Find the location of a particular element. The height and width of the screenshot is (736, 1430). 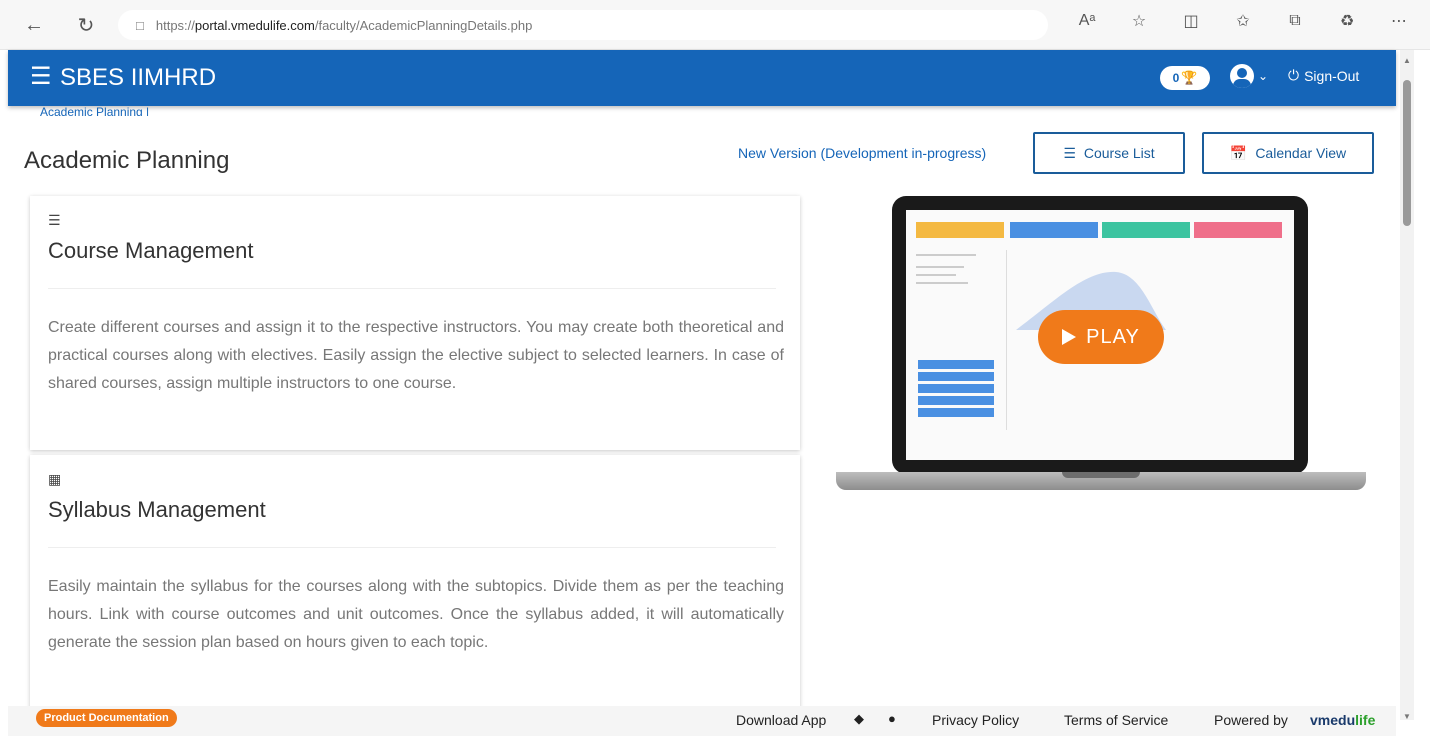

play-button: PLAY is located at coordinates (1101, 337).